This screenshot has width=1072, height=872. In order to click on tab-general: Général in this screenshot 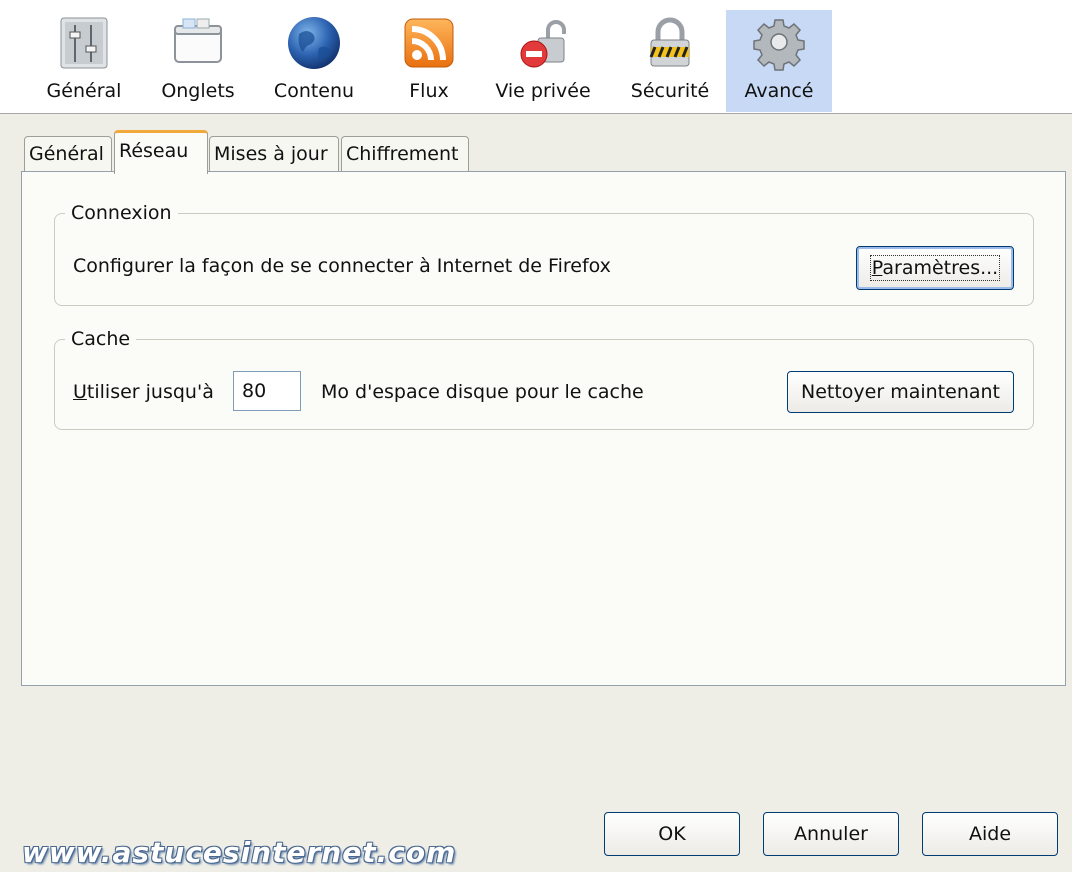, I will do `click(68, 154)`.